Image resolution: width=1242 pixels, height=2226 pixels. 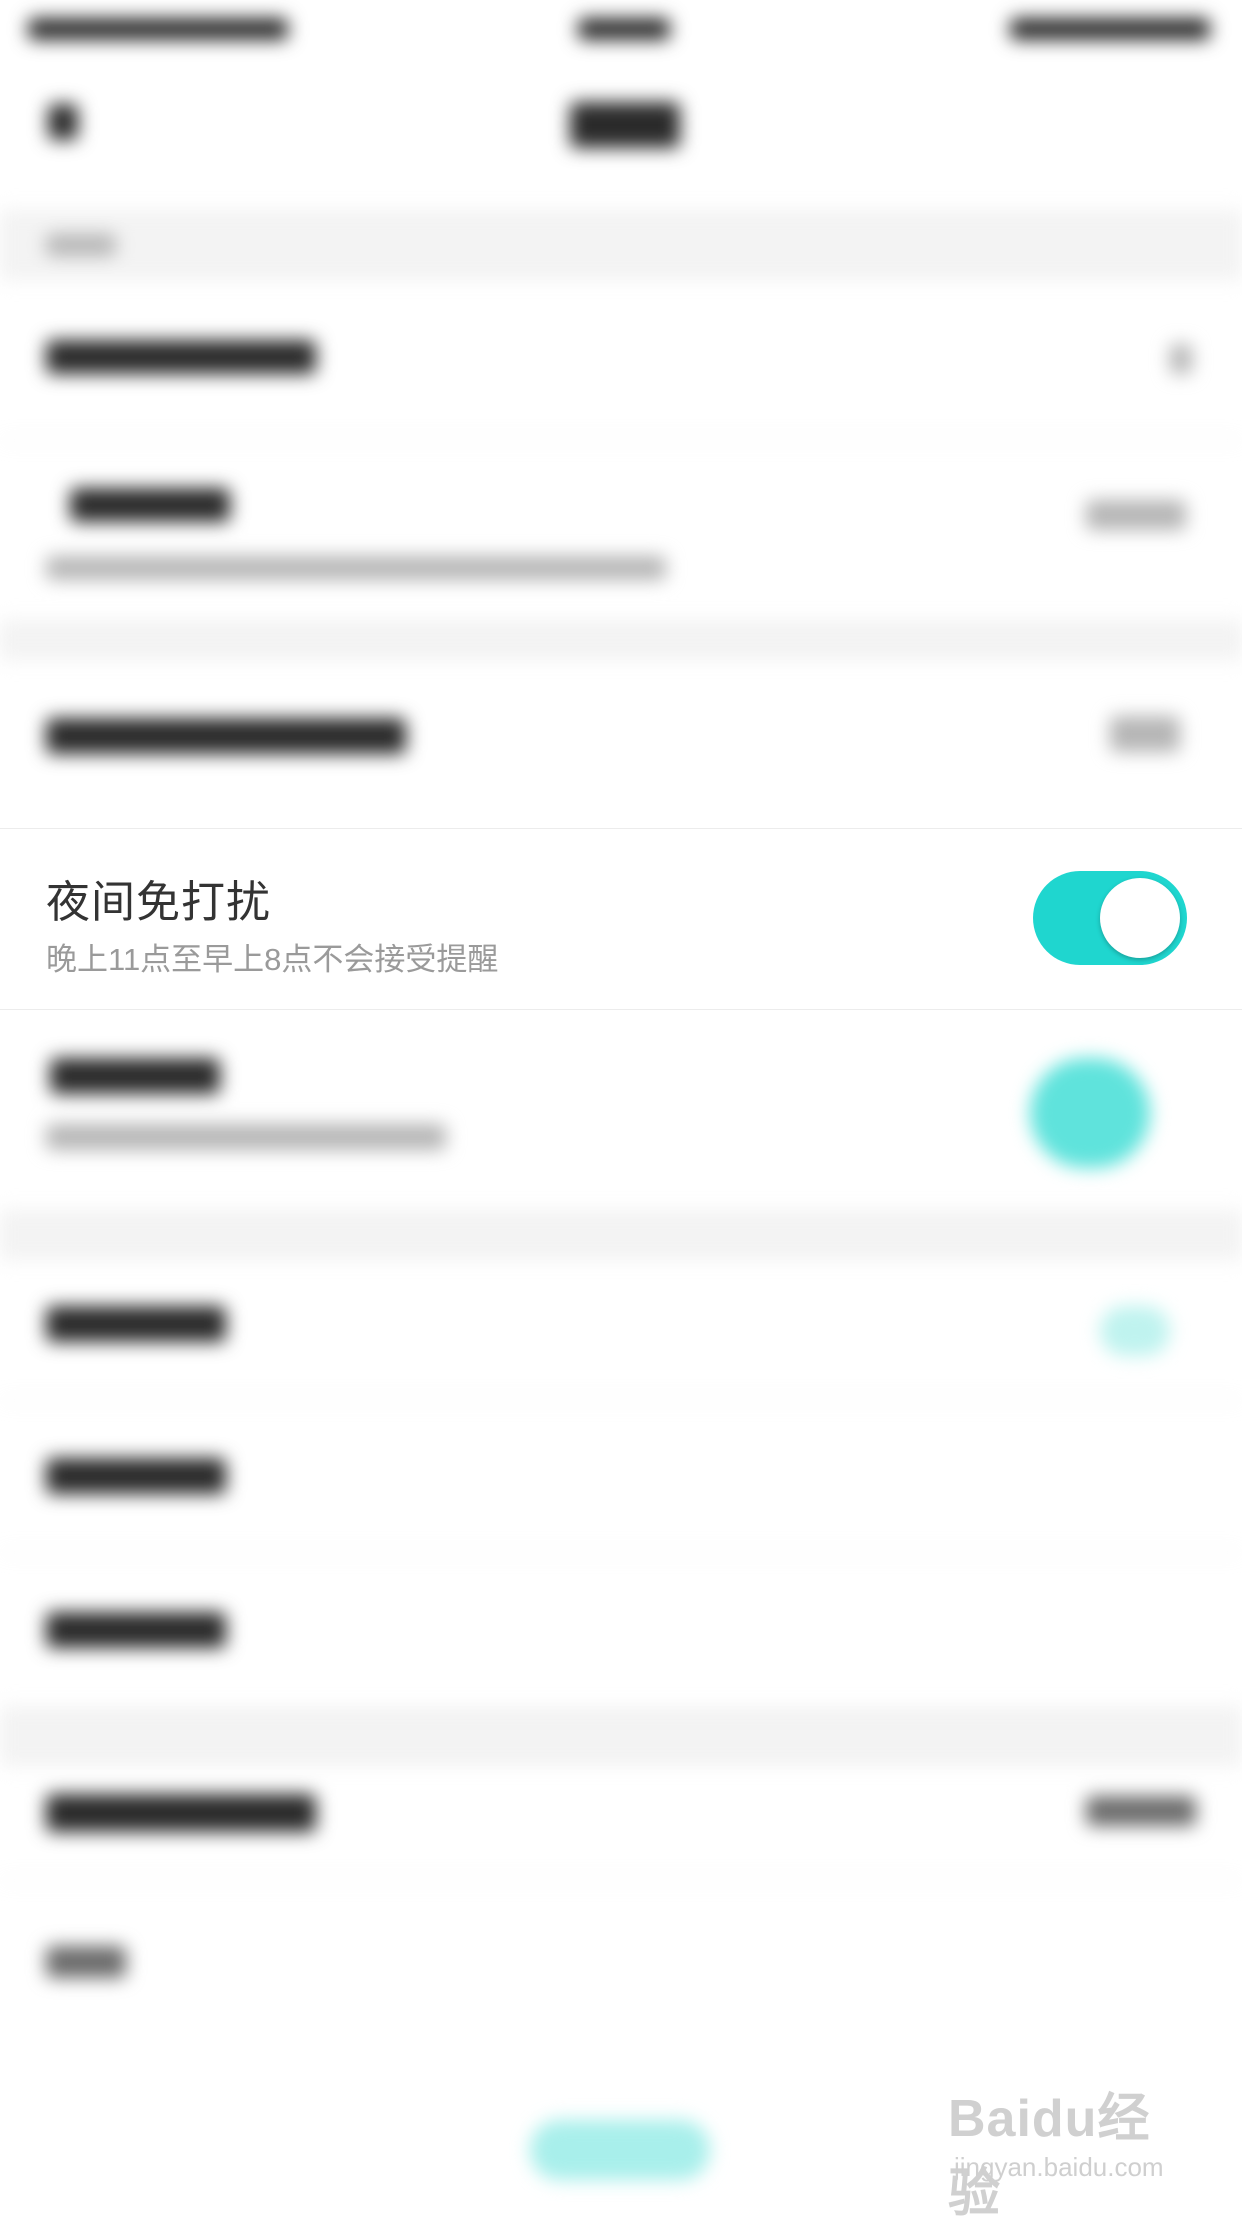 I want to click on row-6-badge, so click(x=1135, y=1331).